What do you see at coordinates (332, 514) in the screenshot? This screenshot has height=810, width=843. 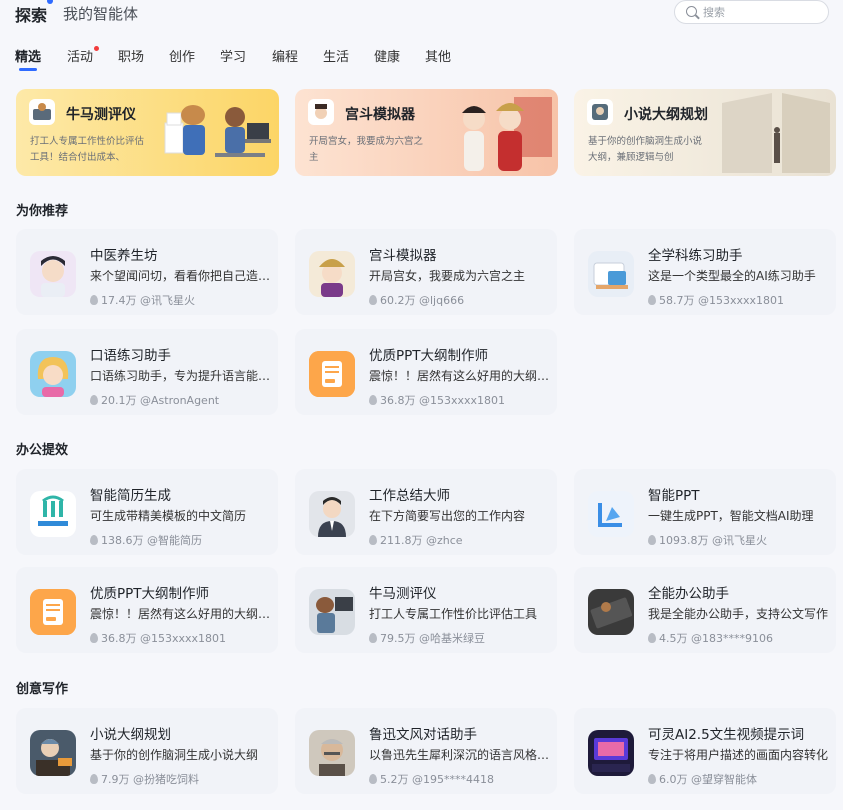 I see `businessman-avatar-icon` at bounding box center [332, 514].